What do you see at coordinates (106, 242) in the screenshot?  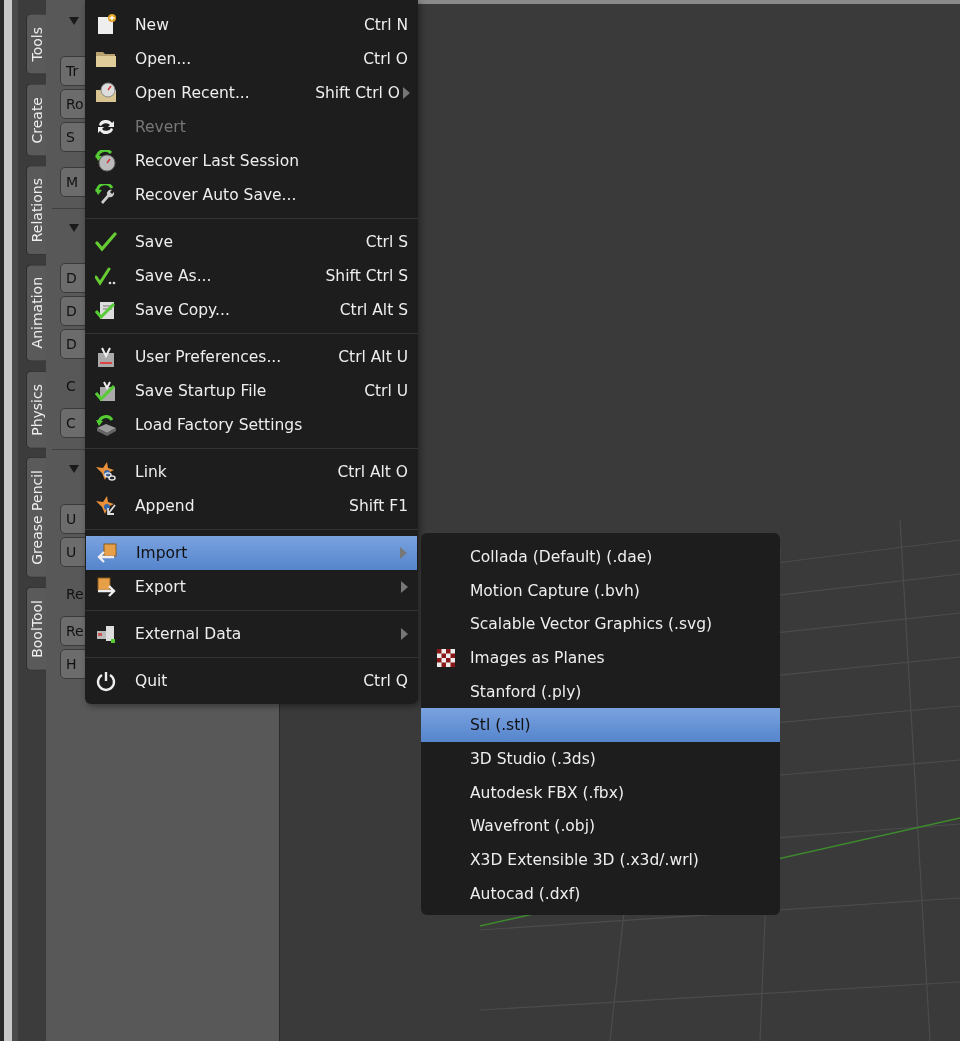 I see `checkmark-icon` at bounding box center [106, 242].